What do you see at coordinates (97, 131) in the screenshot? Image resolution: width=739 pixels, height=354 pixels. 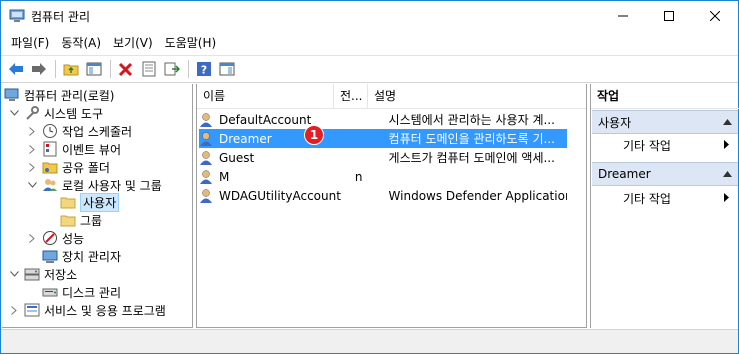 I see `tree-item-label: 작업 스케줄러` at bounding box center [97, 131].